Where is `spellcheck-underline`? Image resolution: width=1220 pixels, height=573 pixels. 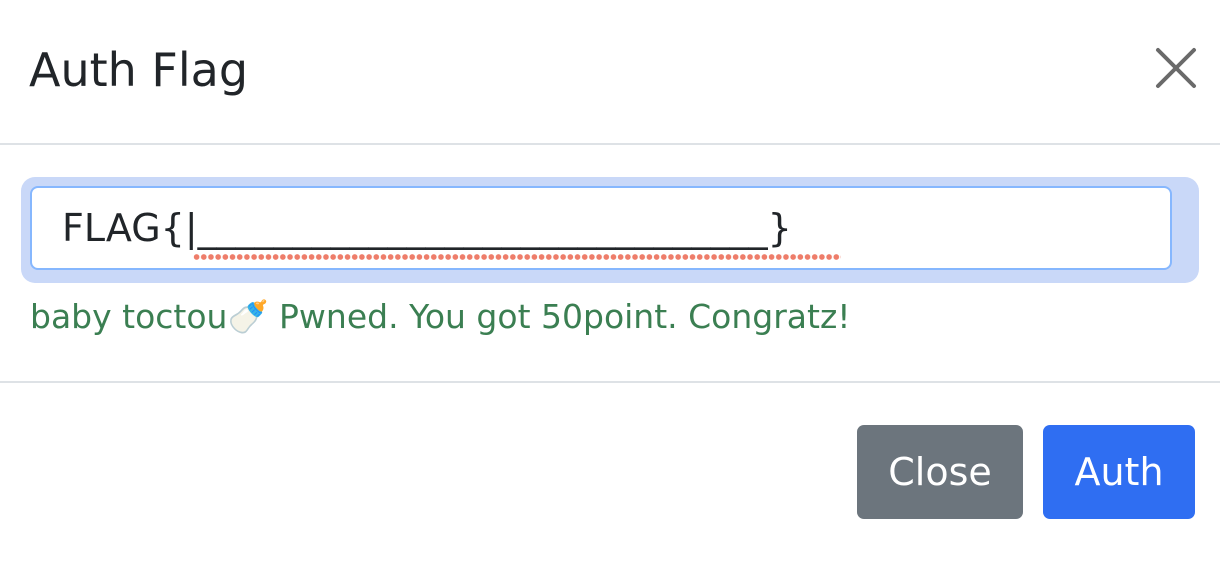
spellcheck-underline is located at coordinates (517, 257).